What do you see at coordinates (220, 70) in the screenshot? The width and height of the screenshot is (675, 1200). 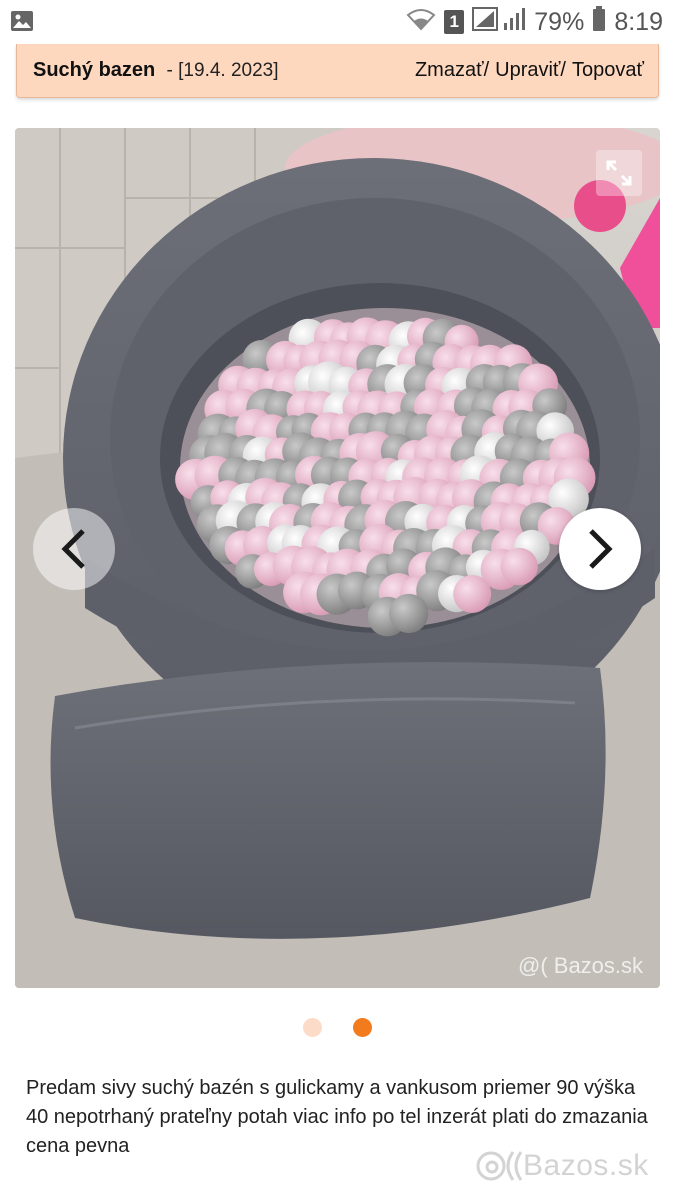 I see `ad-date: - [19.4. 2023]` at bounding box center [220, 70].